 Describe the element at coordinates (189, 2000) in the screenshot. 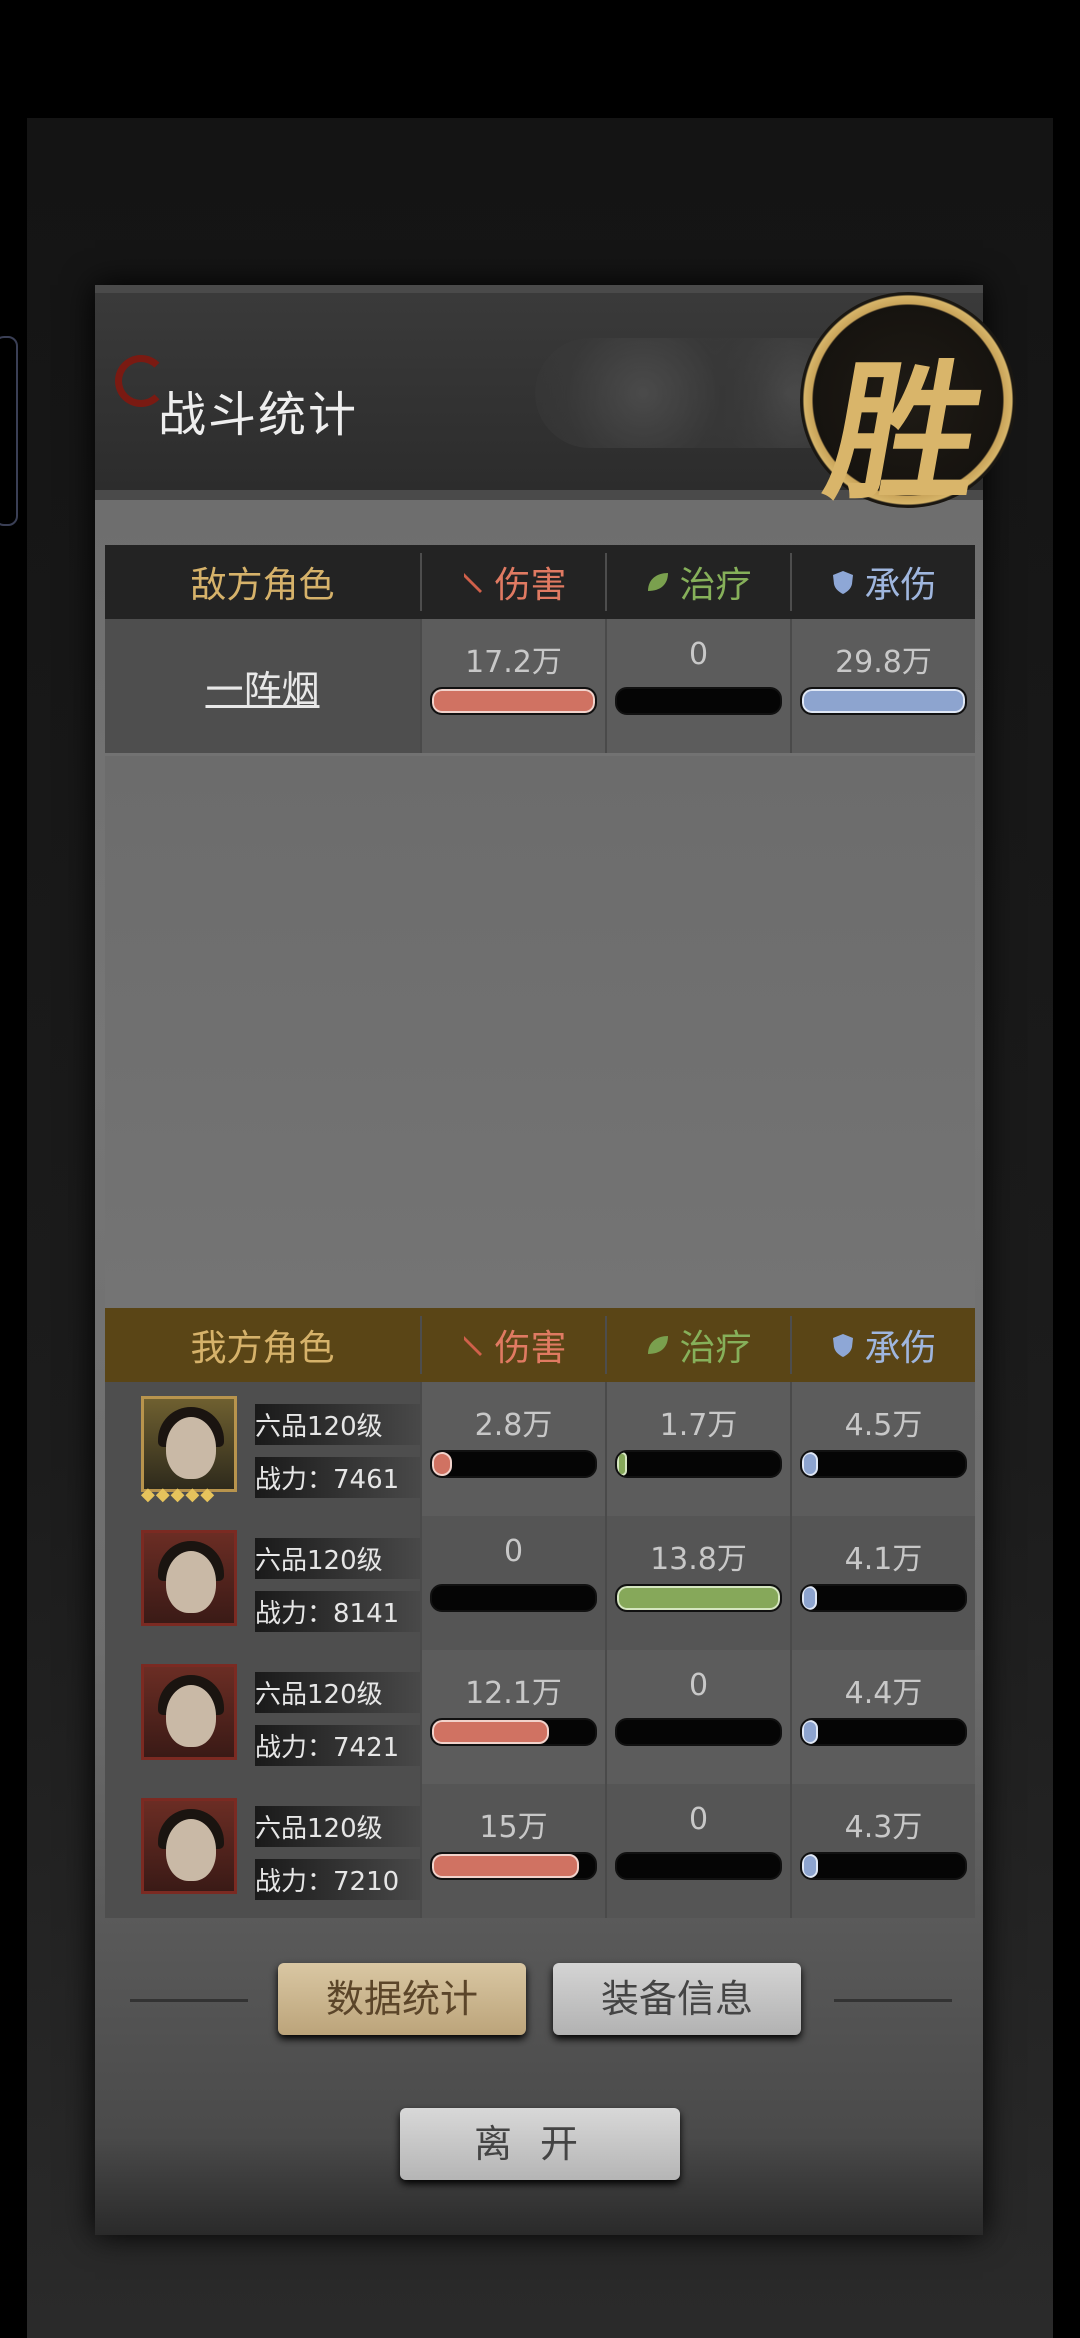

I see `divider-left` at that location.